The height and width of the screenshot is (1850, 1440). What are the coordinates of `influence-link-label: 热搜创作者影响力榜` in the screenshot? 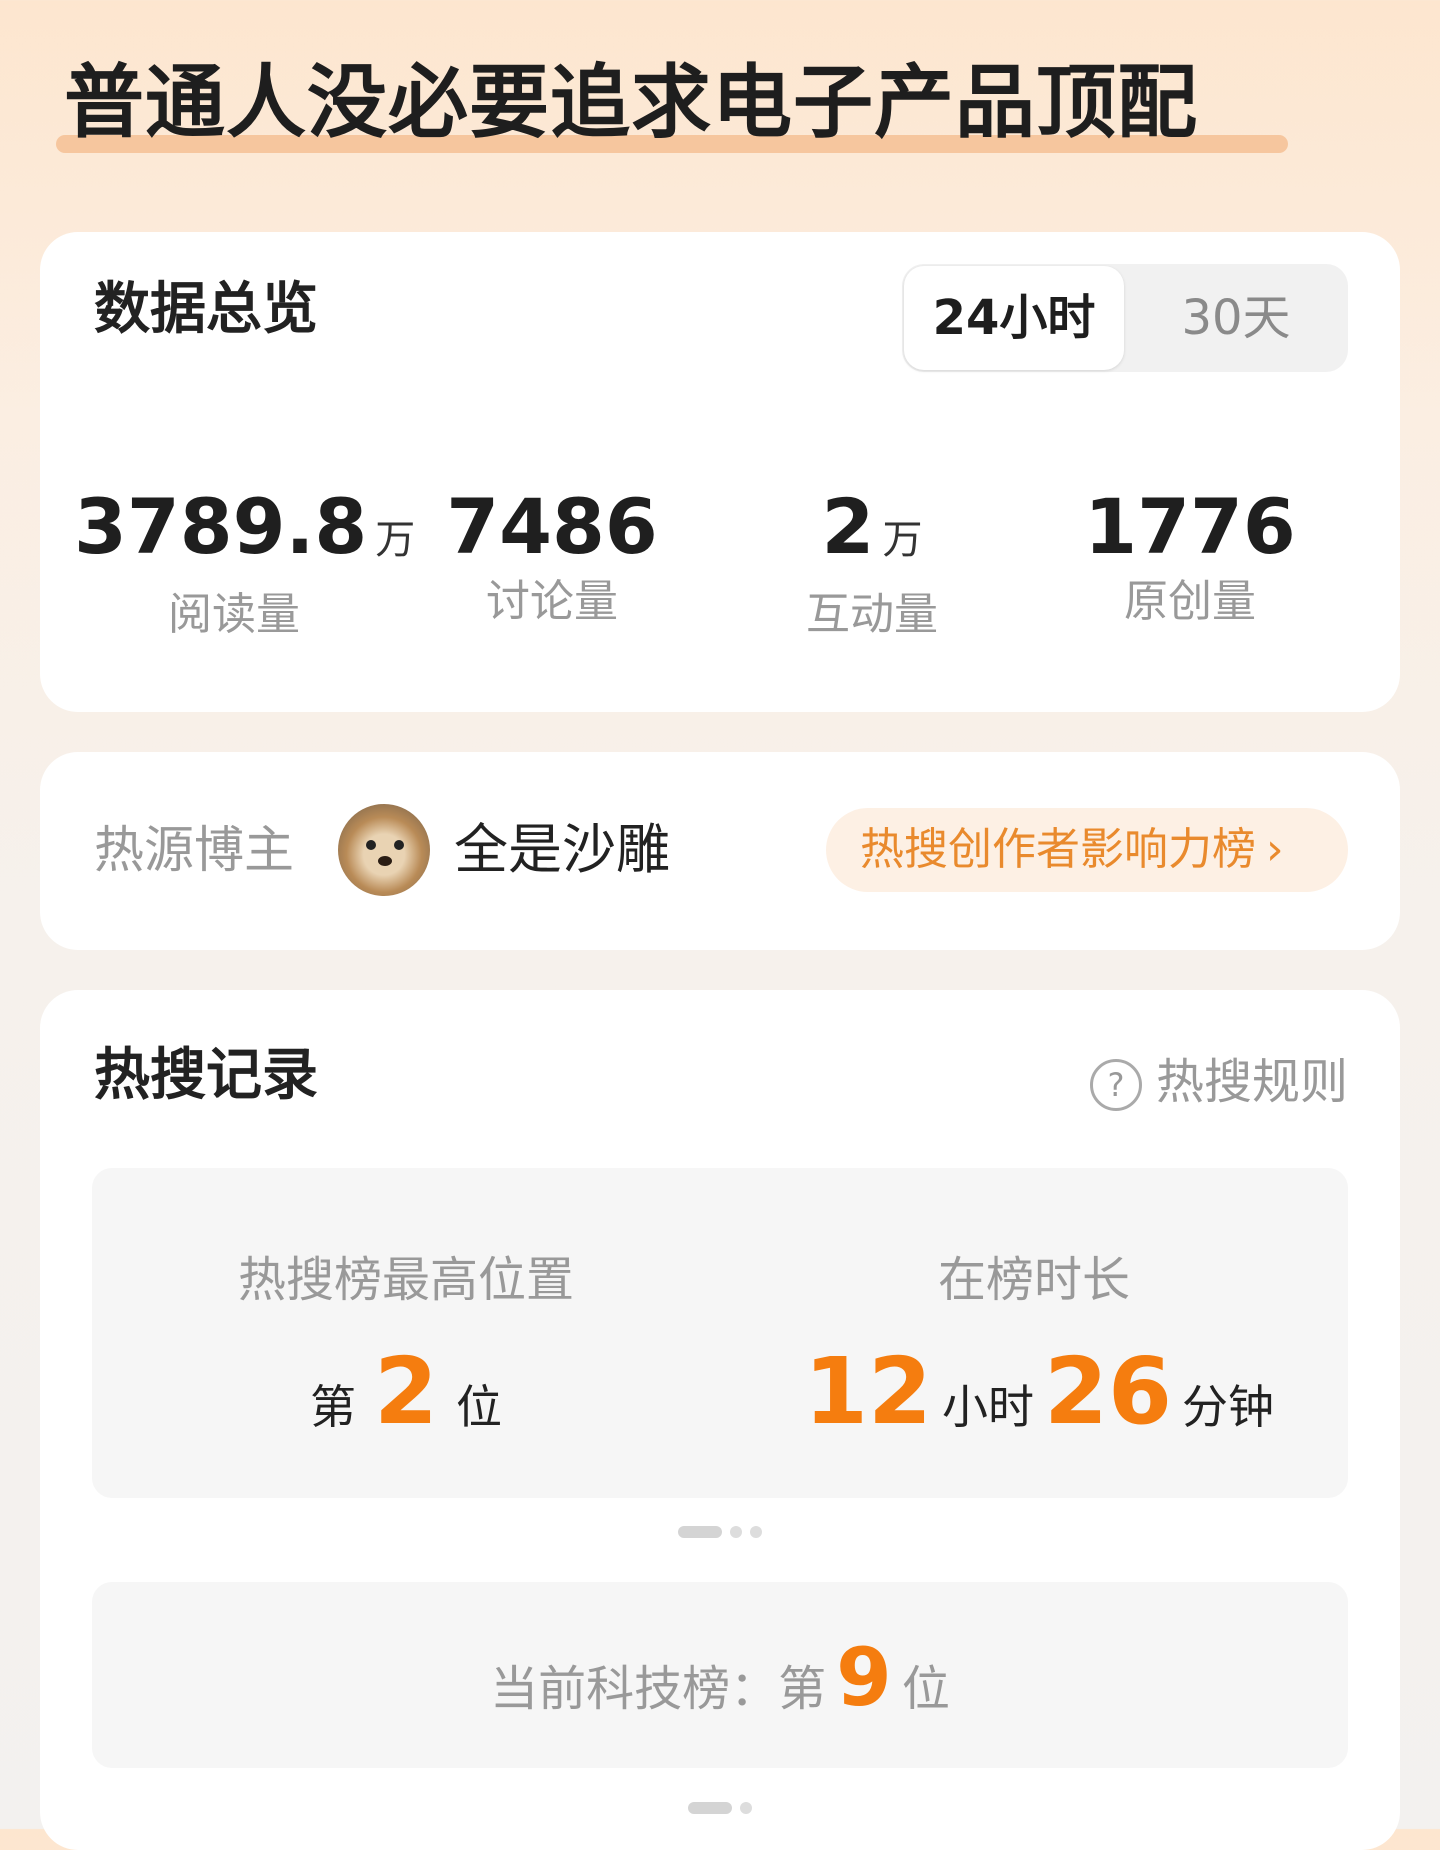 It's located at (1058, 849).